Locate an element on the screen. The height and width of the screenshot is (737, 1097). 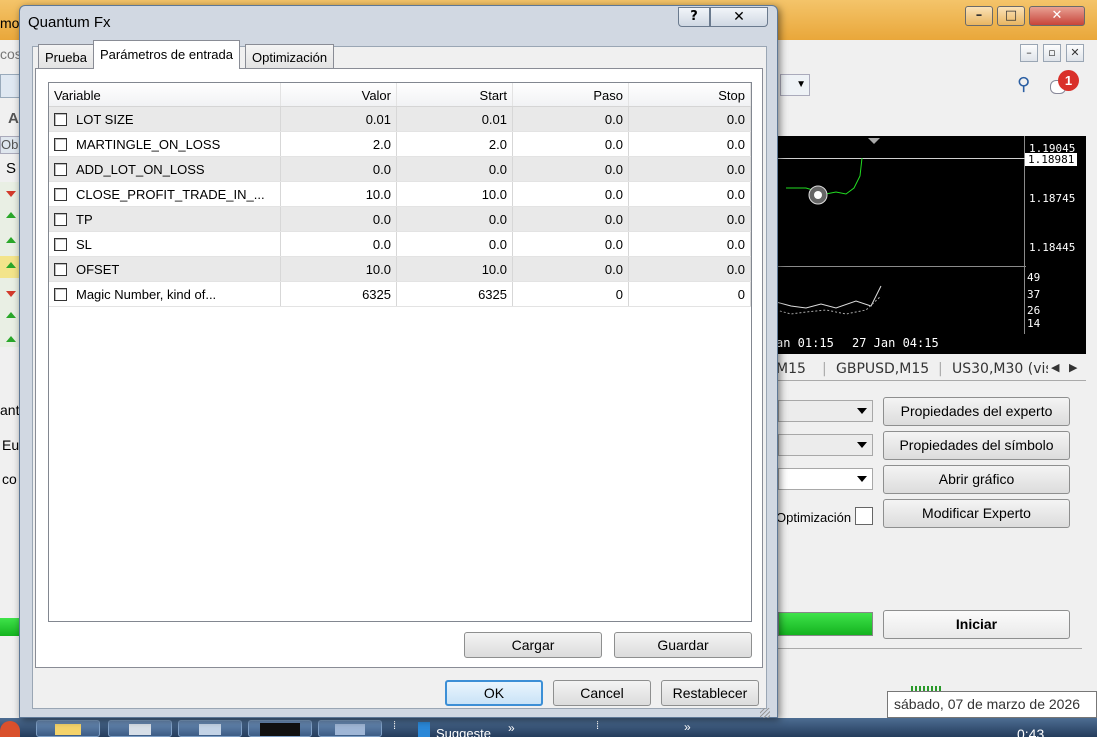
reset-button: Restablecer is located at coordinates (710, 693).